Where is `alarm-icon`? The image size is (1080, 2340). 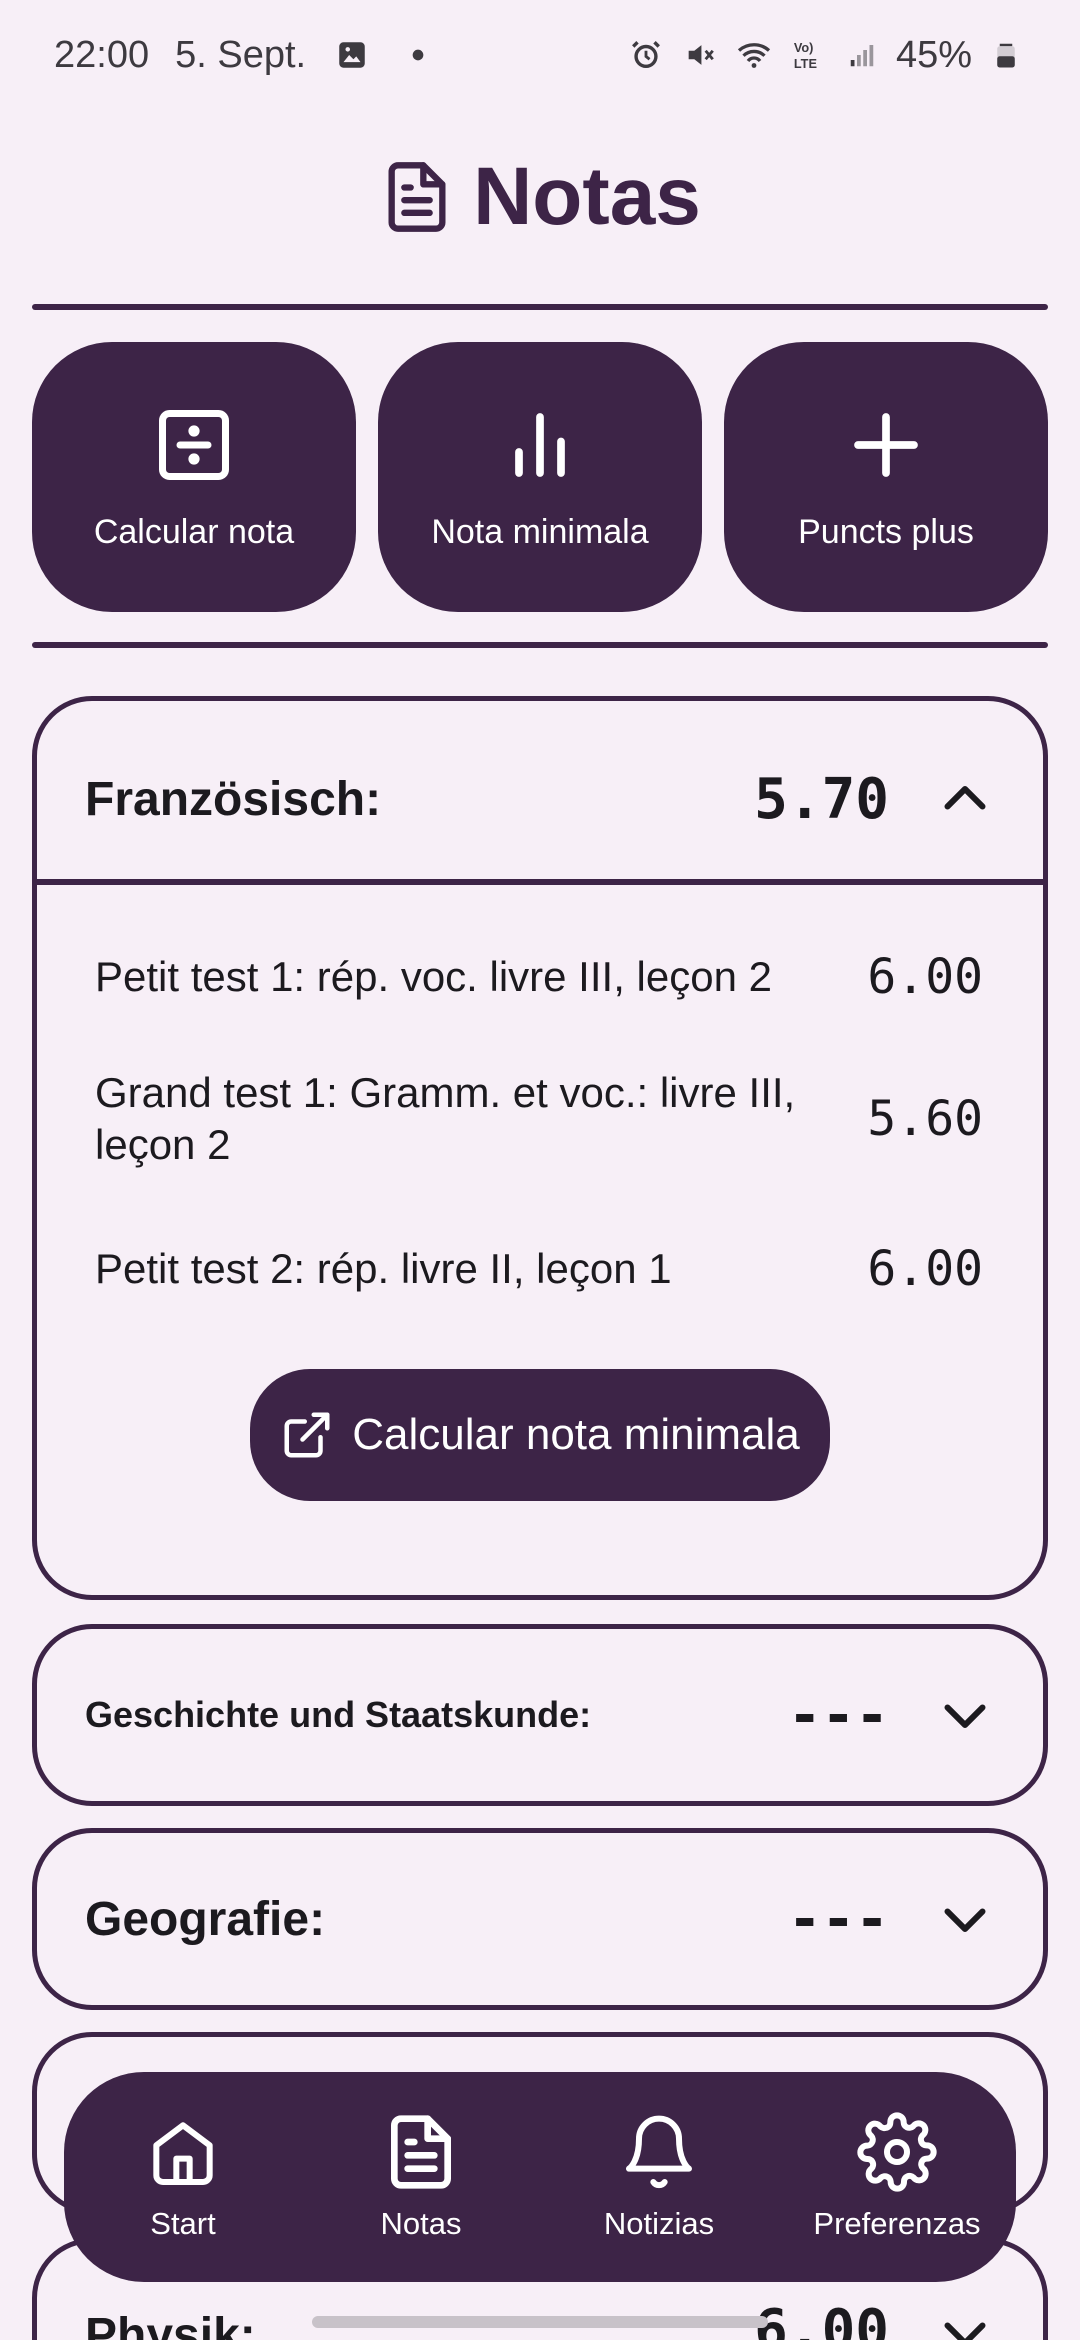
alarm-icon is located at coordinates (646, 55).